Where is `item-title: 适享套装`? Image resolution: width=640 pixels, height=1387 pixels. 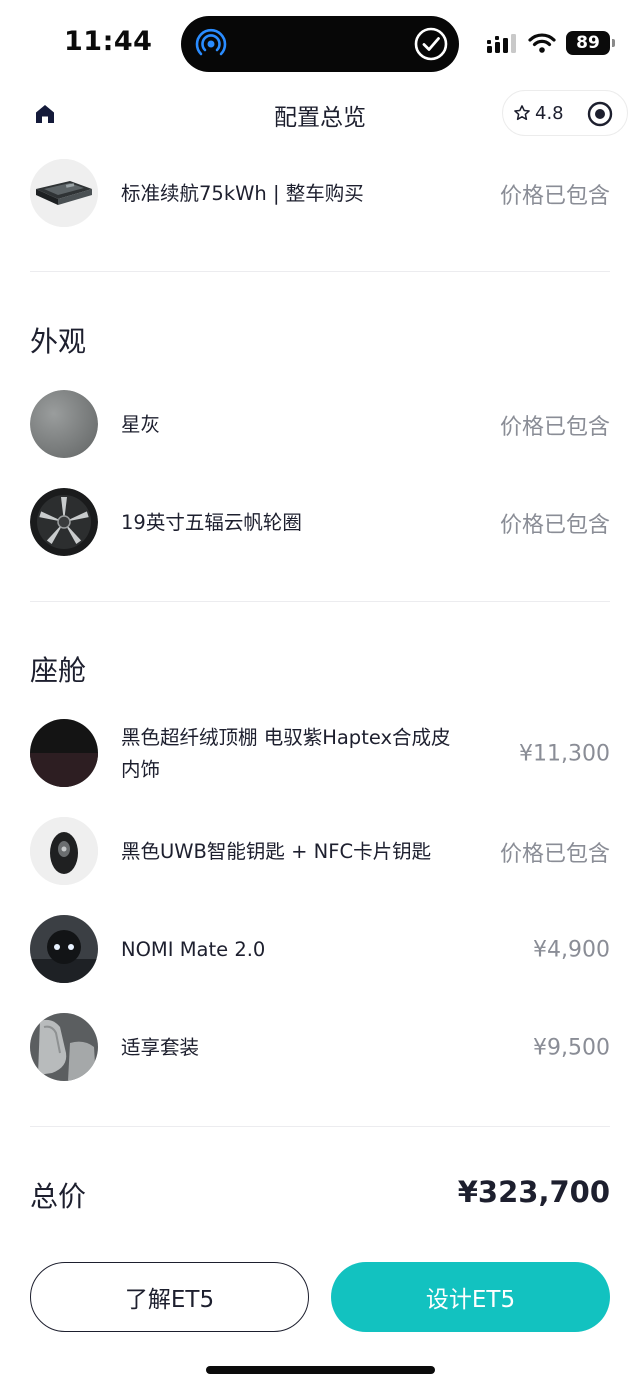 item-title: 适享套装 is located at coordinates (160, 1047).